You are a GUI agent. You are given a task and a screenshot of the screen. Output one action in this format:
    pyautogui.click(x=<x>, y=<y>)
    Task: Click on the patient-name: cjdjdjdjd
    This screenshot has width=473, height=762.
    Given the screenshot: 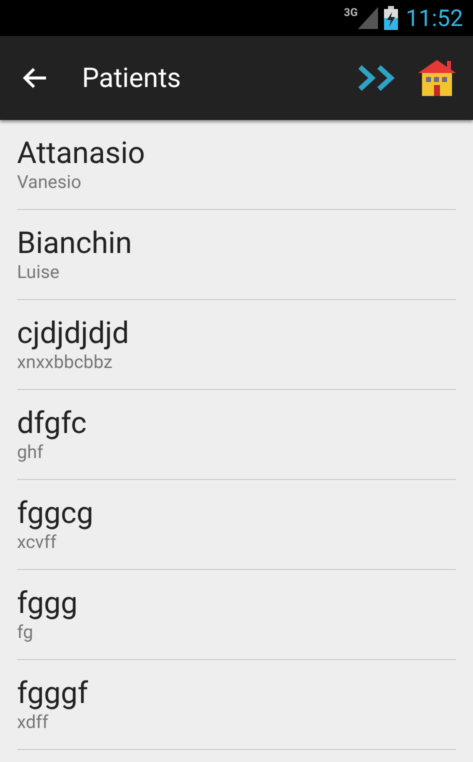 What is the action you would take?
    pyautogui.click(x=73, y=334)
    